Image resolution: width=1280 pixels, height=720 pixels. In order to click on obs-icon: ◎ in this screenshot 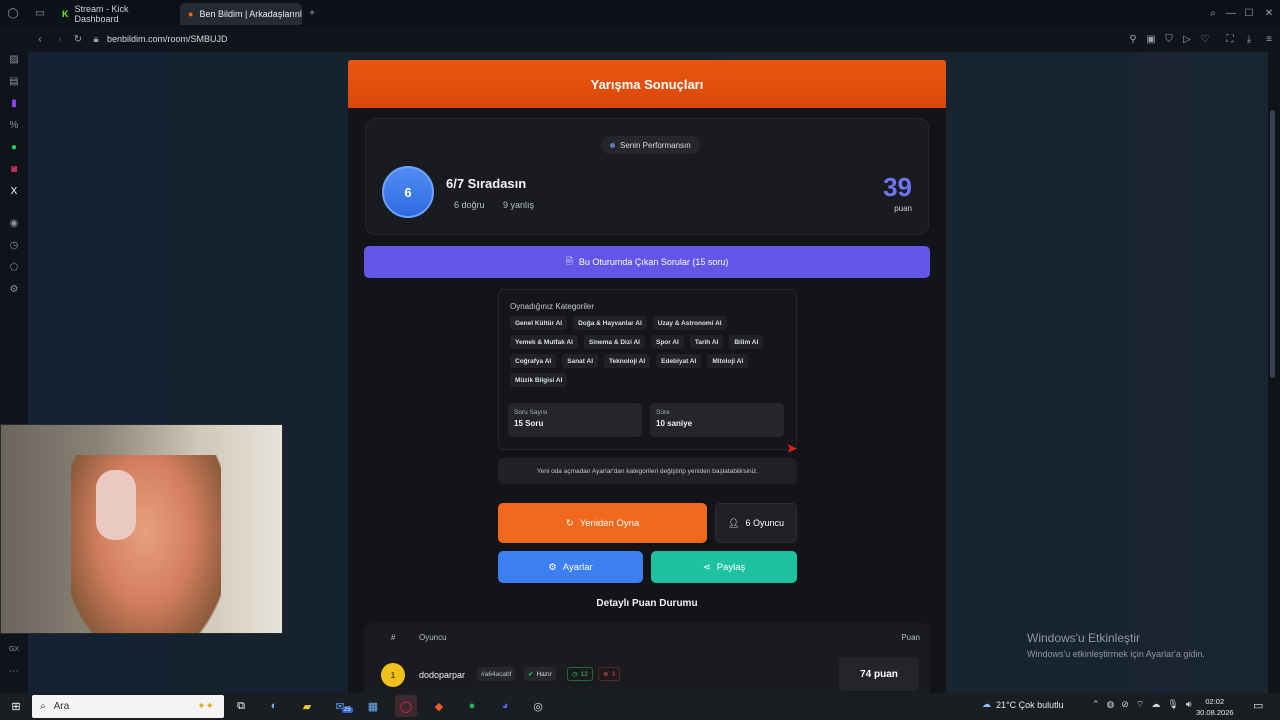, I will do `click(538, 706)`.